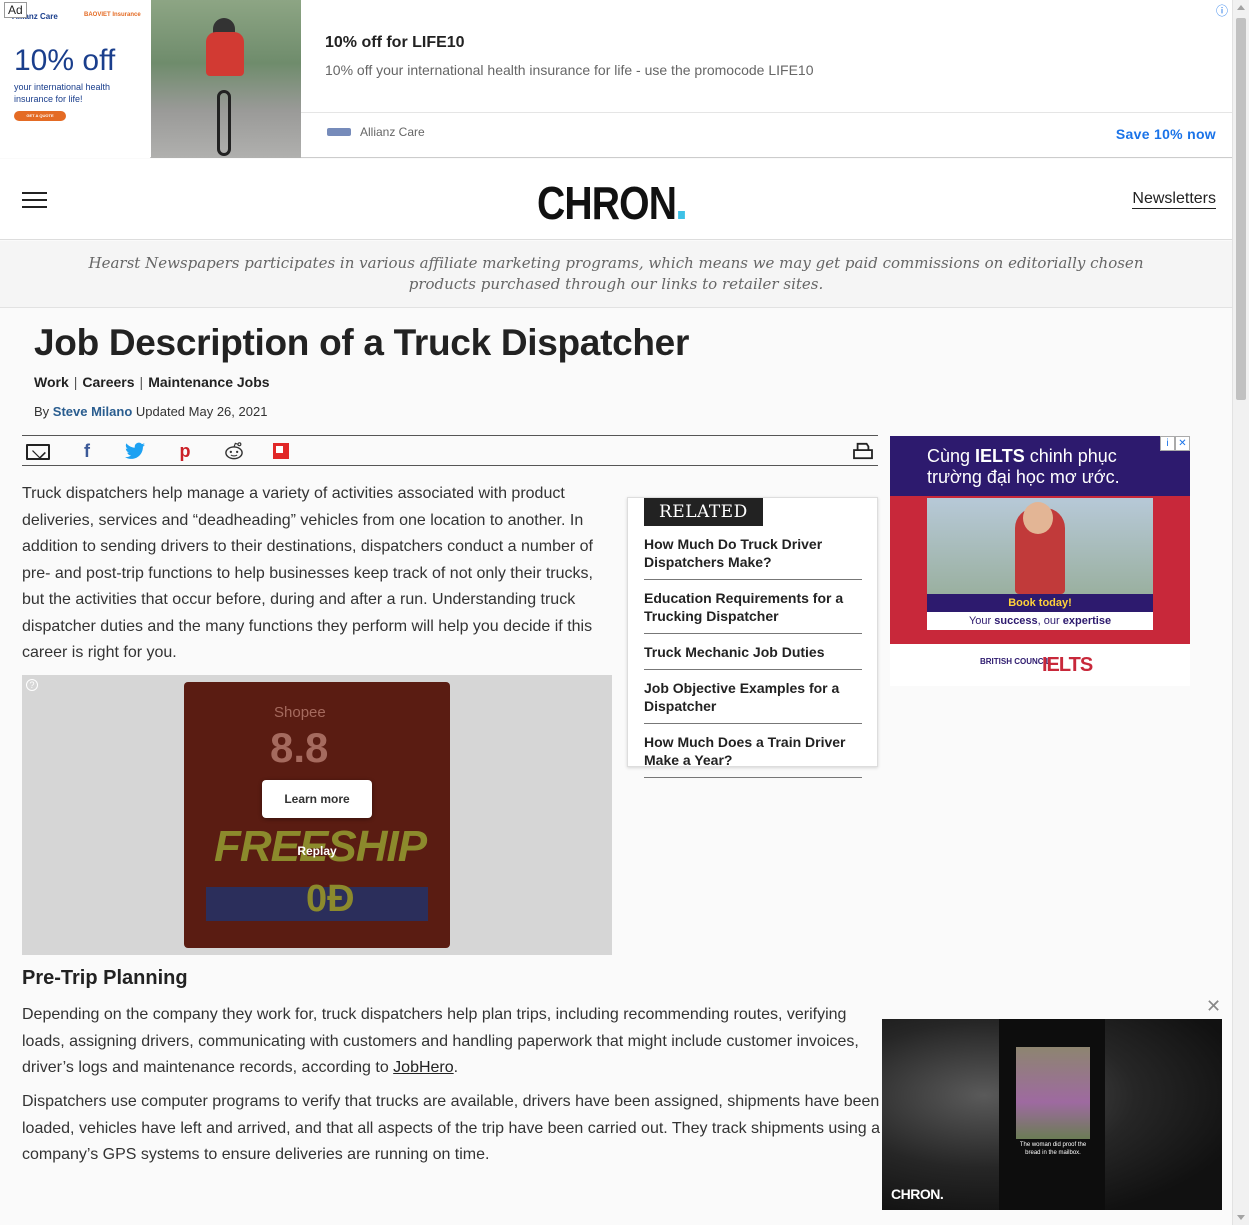 This screenshot has width=1249, height=1225. Describe the element at coordinates (1040, 603) in the screenshot. I see `book-today-button: Book today!` at that location.